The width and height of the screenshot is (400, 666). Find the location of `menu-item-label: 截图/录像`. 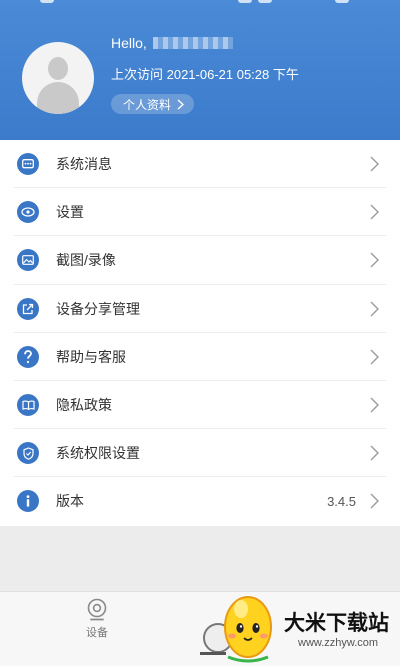

menu-item-label: 截图/录像 is located at coordinates (86, 260).